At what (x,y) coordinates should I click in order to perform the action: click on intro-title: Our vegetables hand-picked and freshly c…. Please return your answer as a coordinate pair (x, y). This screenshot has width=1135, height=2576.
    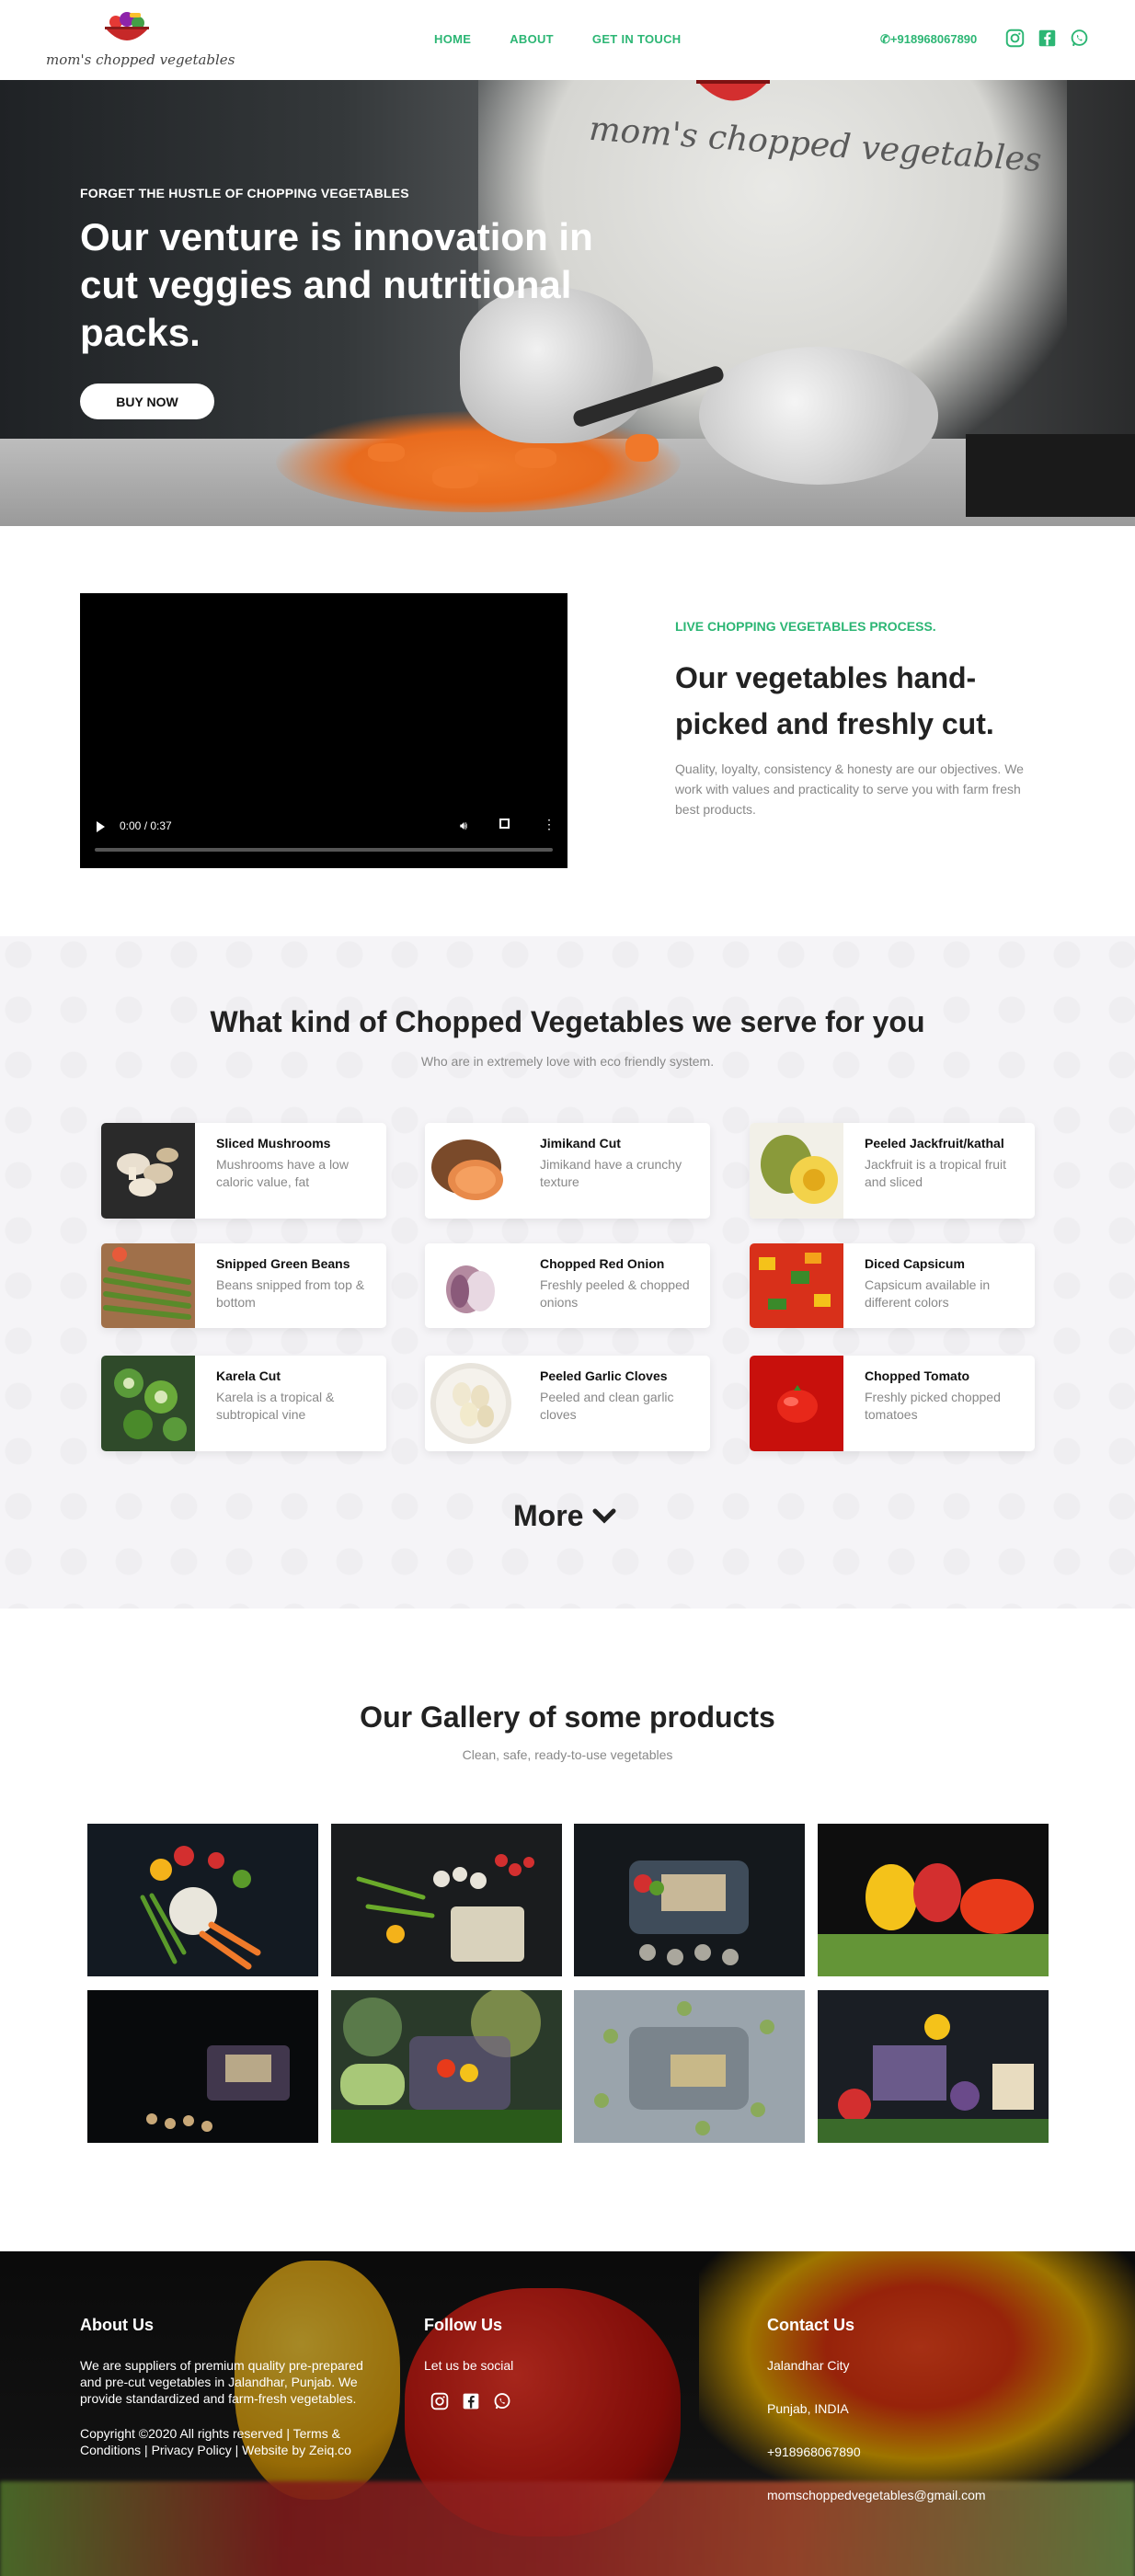
    Looking at the image, I should click on (834, 701).